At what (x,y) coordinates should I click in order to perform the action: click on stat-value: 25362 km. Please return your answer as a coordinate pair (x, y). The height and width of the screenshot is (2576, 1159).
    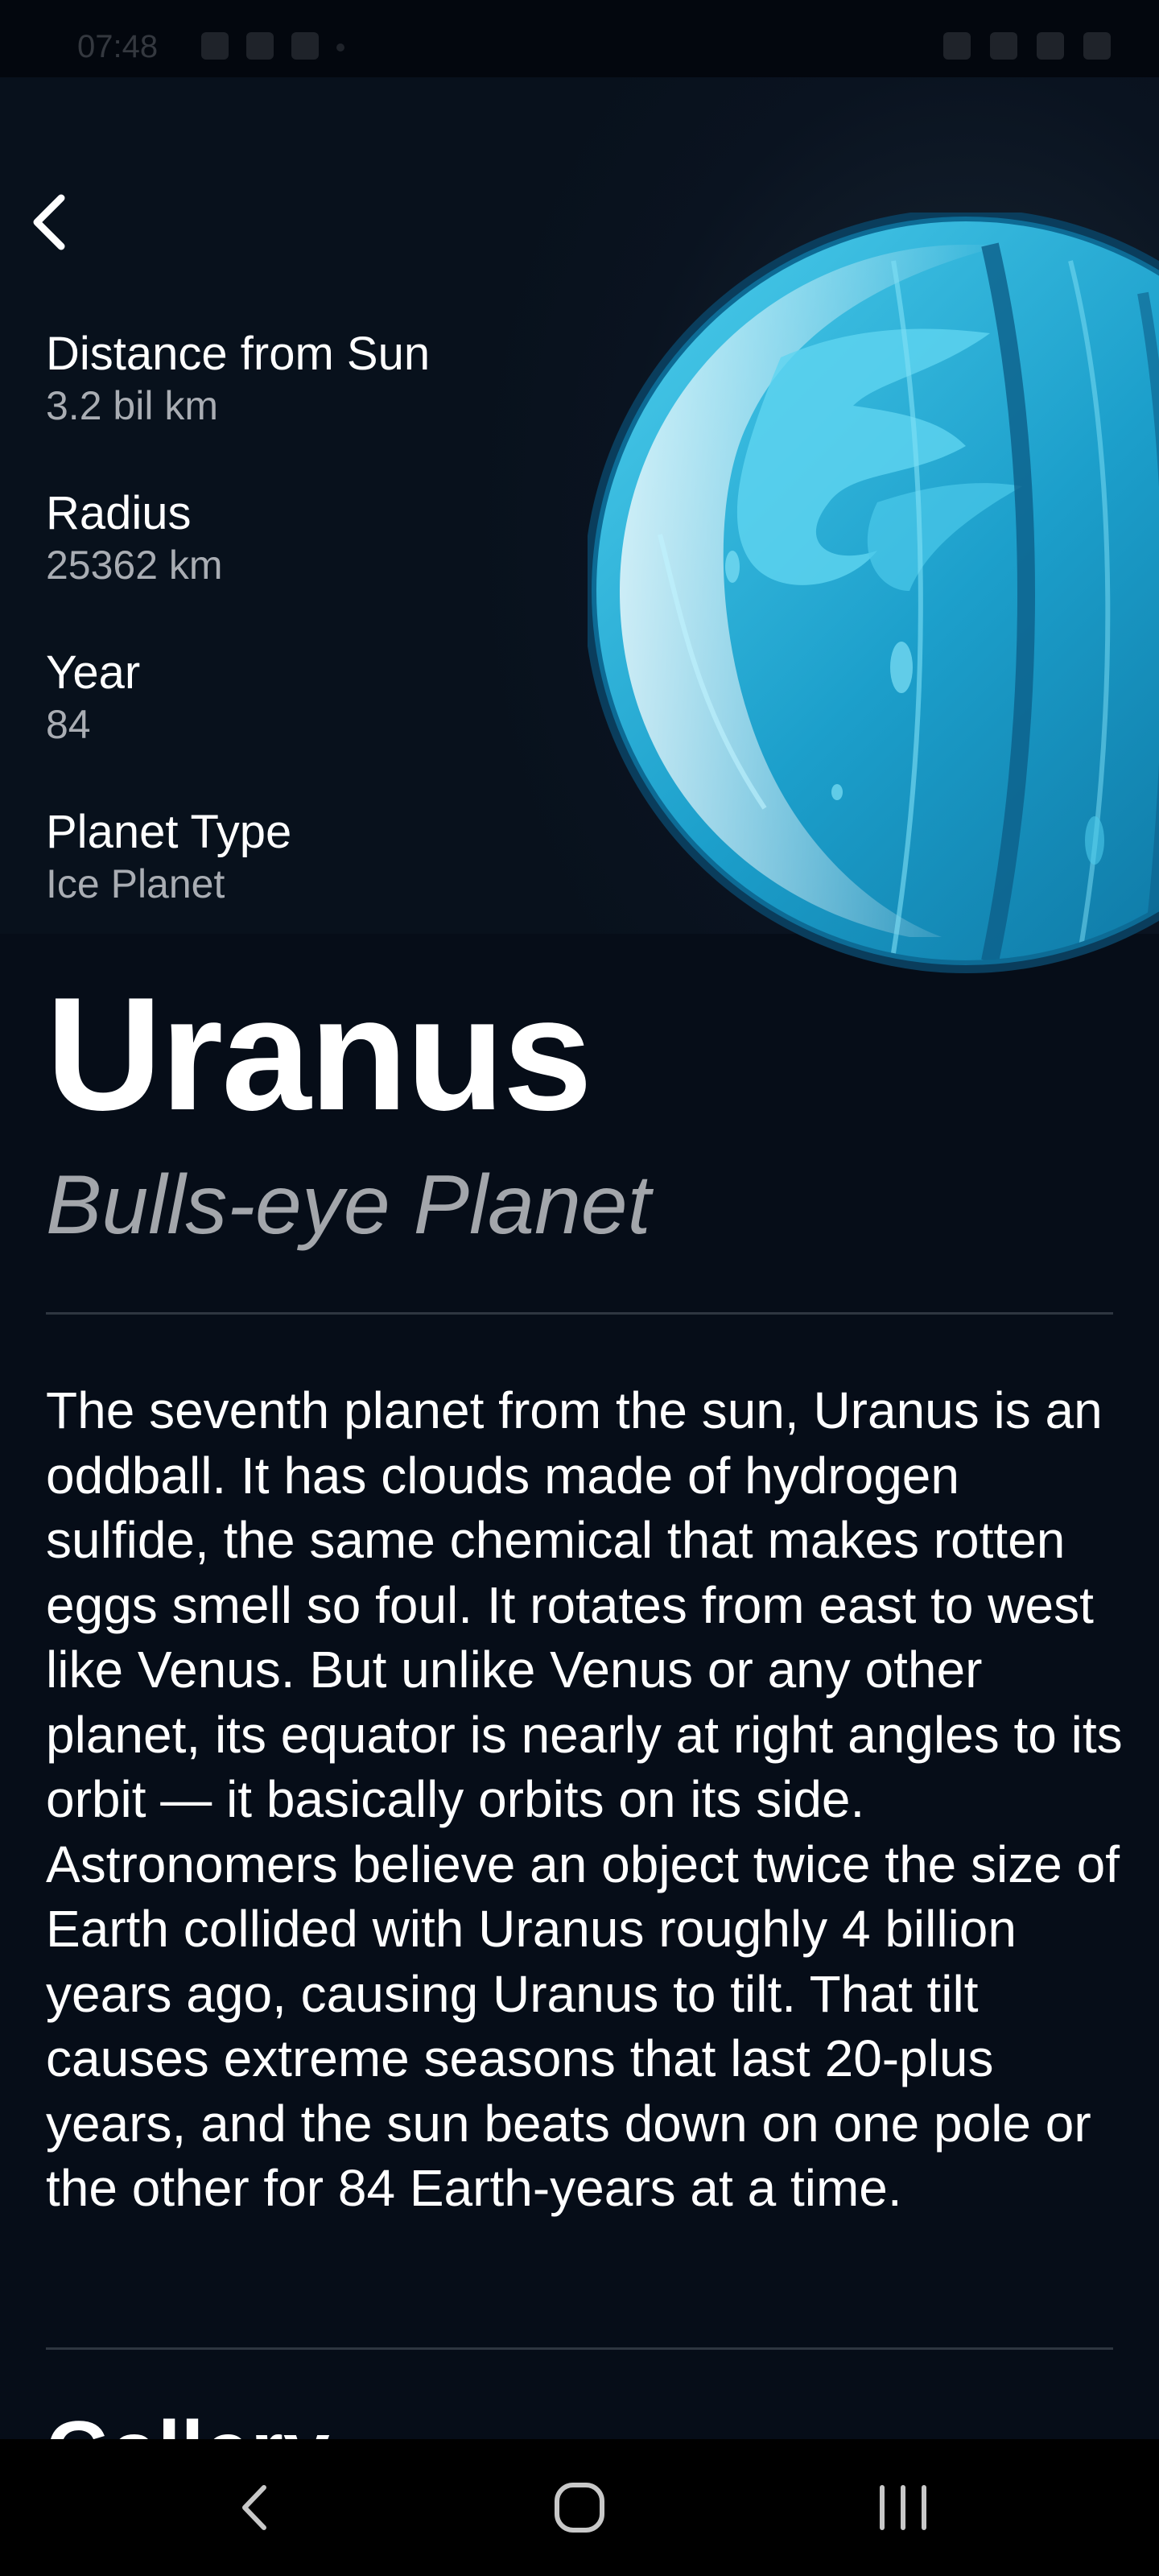
    Looking at the image, I should click on (134, 565).